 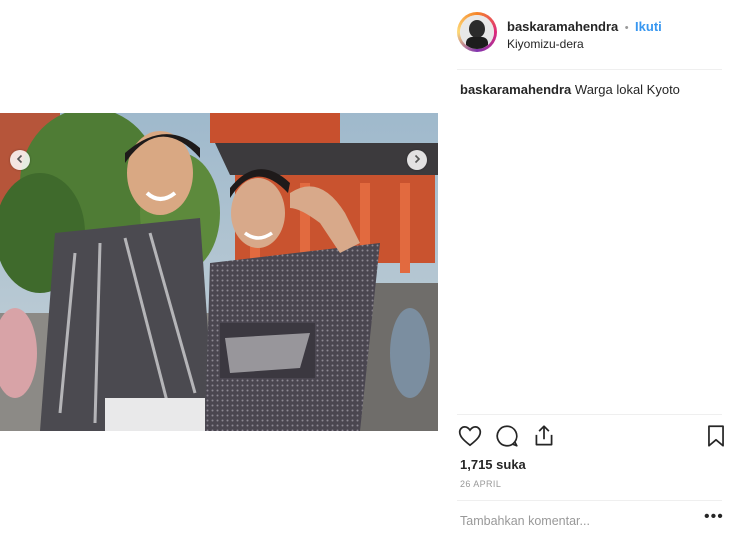 What do you see at coordinates (507, 438) in the screenshot?
I see `comment-icon` at bounding box center [507, 438].